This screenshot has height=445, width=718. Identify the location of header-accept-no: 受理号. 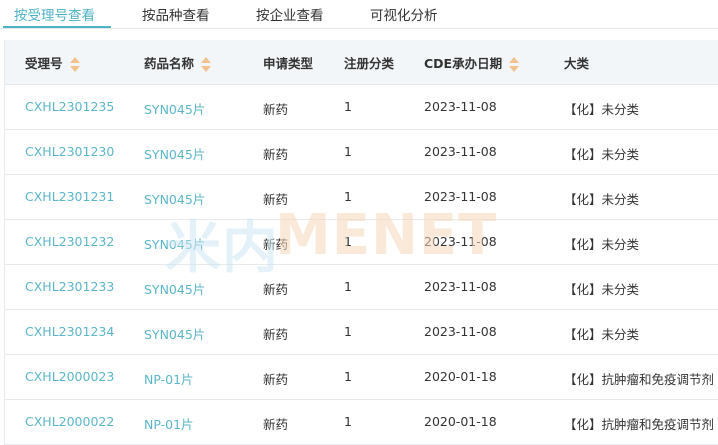
(52, 63).